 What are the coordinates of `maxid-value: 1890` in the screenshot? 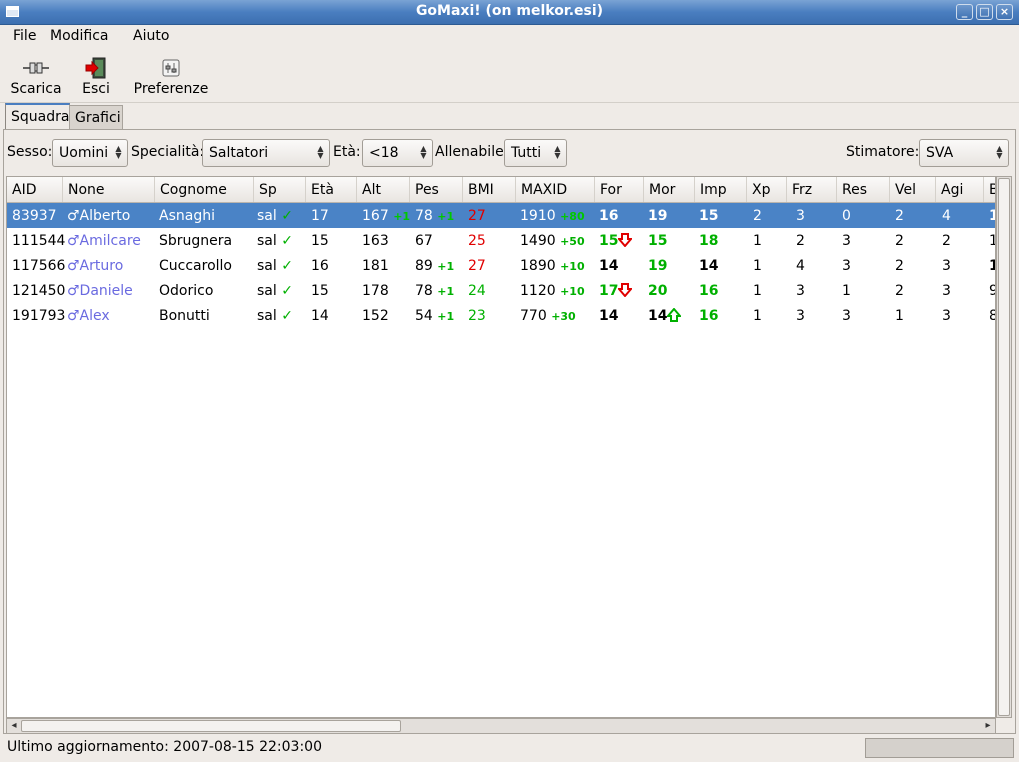 It's located at (538, 266).